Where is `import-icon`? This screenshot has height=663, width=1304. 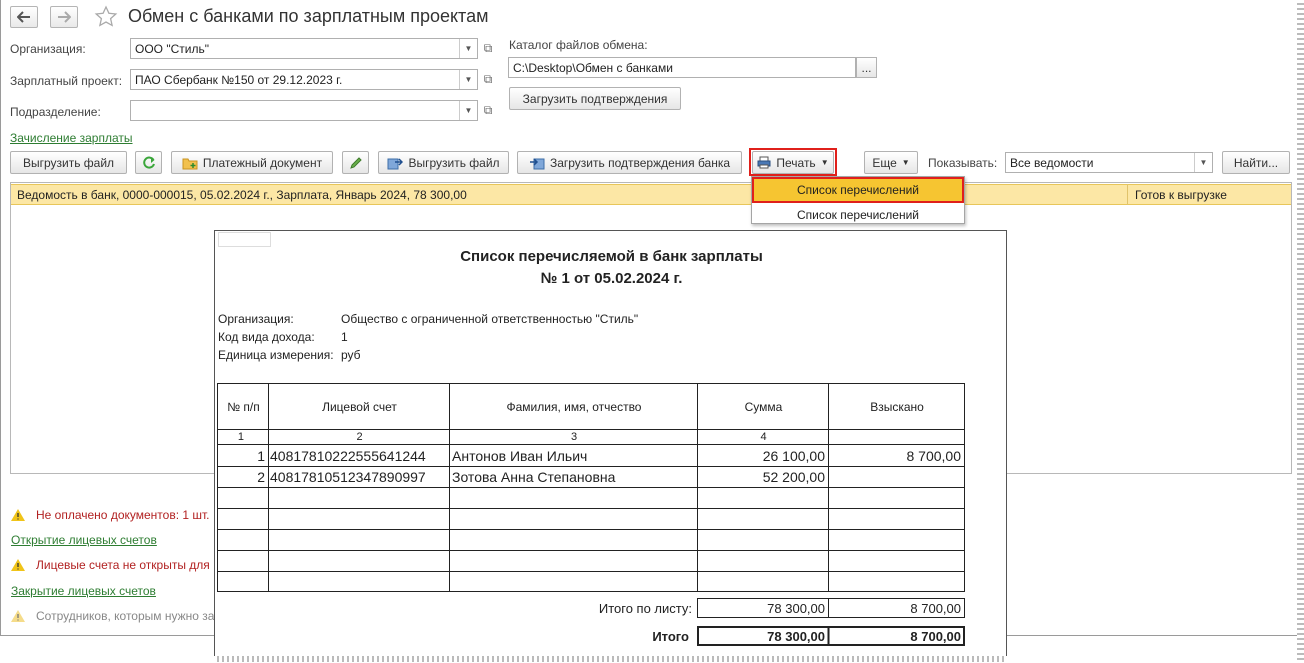
import-icon is located at coordinates (537, 163).